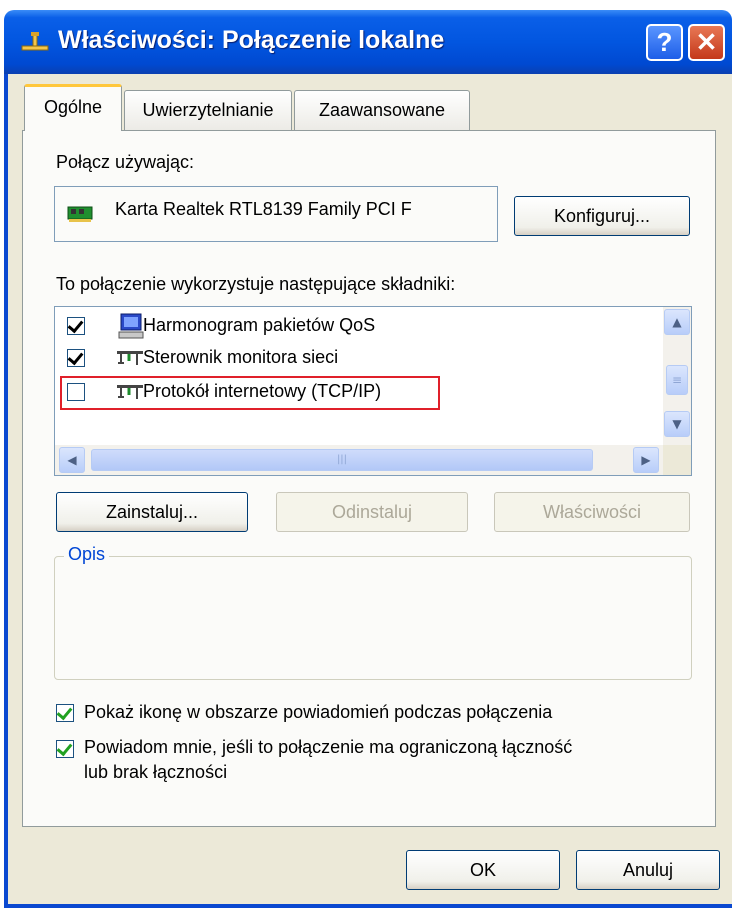 The image size is (732, 908). I want to click on adapter-field: Karta Realtek RTL8139 Family PCI F, so click(276, 214).